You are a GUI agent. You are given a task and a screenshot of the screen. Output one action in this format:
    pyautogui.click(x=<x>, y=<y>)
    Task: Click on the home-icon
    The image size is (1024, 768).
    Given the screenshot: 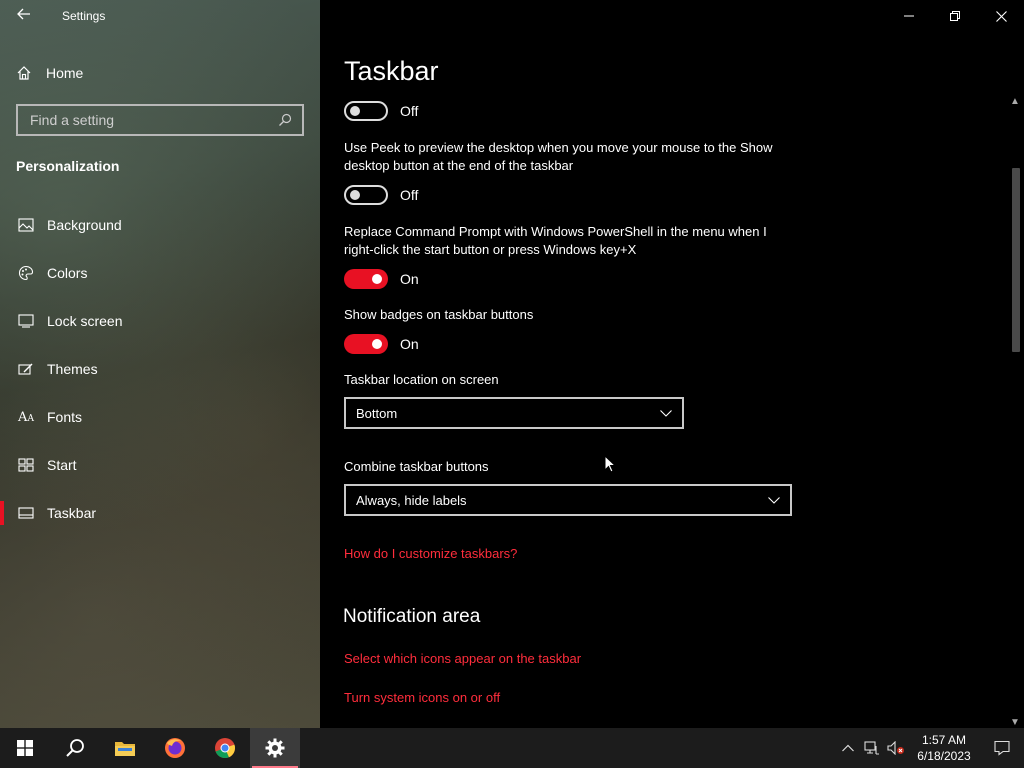 What is the action you would take?
    pyautogui.click(x=24, y=73)
    